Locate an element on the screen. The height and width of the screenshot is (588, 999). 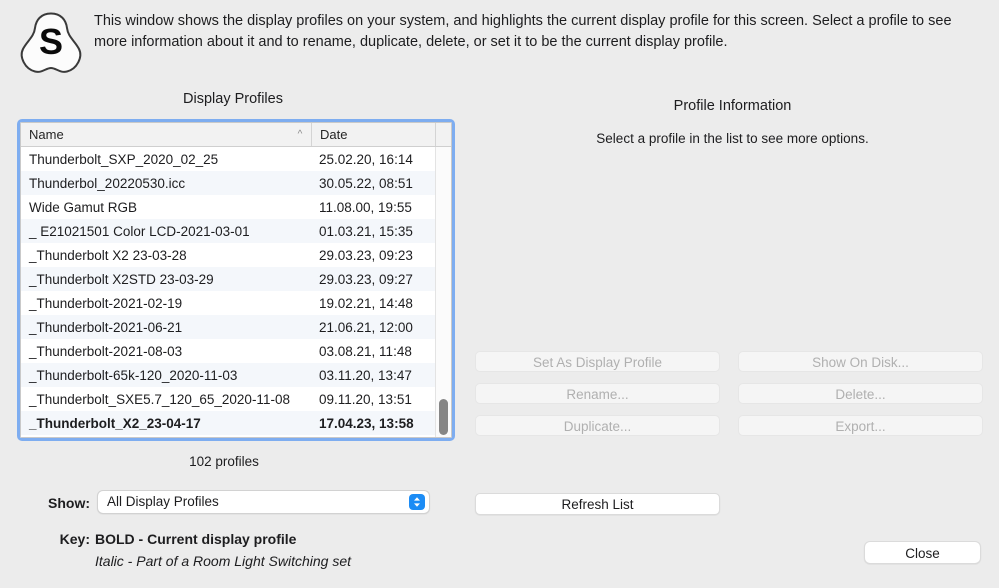
profile-name-cell: _Thunderbolt_X2_23-04-17 is located at coordinates (115, 423).